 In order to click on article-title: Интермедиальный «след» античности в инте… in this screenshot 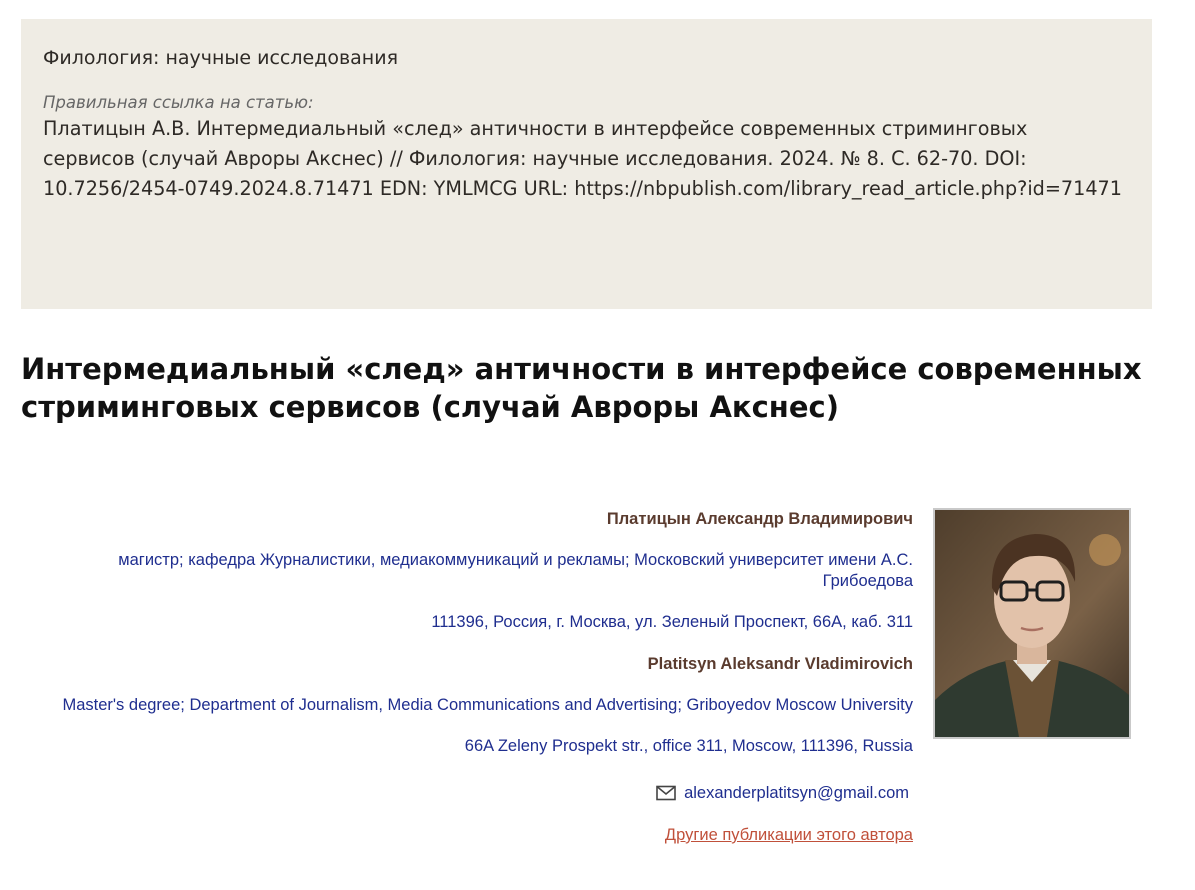, I will do `click(581, 388)`.